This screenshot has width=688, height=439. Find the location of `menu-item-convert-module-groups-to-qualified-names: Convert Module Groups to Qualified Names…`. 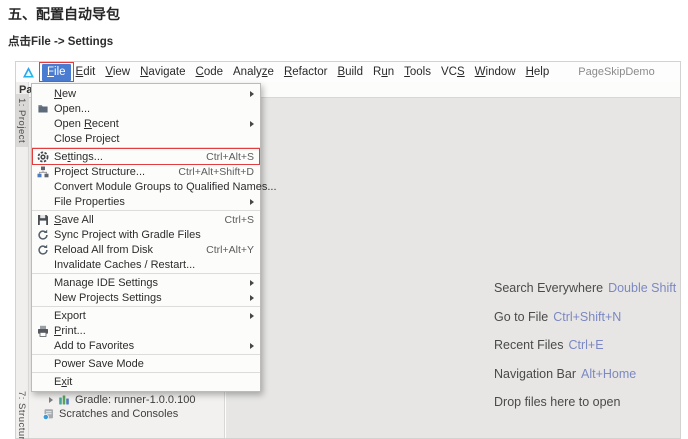

menu-item-convert-module-groups-to-qualified-names: Convert Module Groups to Qualified Names… is located at coordinates (154, 186).